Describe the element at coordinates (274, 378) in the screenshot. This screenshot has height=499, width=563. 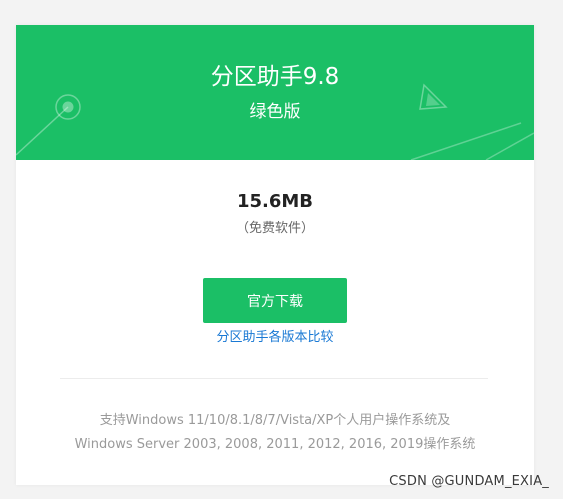
I see `divider` at that location.